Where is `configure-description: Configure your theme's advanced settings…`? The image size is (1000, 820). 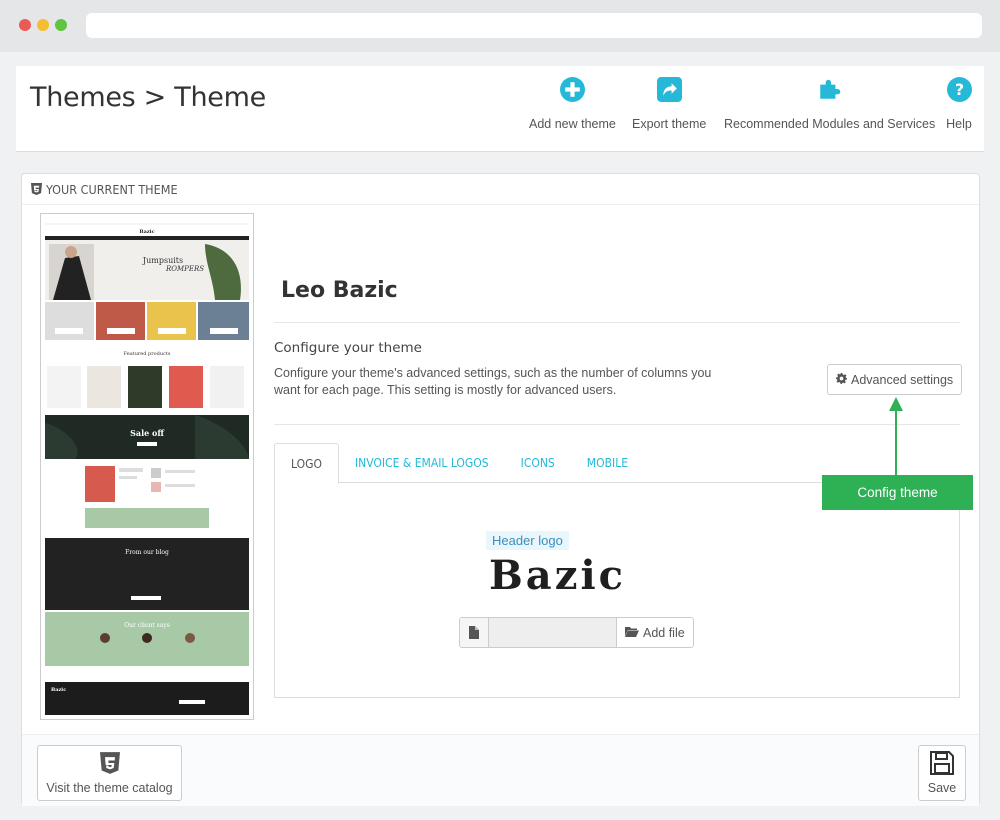 configure-description: Configure your theme's advanced settings… is located at coordinates (493, 381).